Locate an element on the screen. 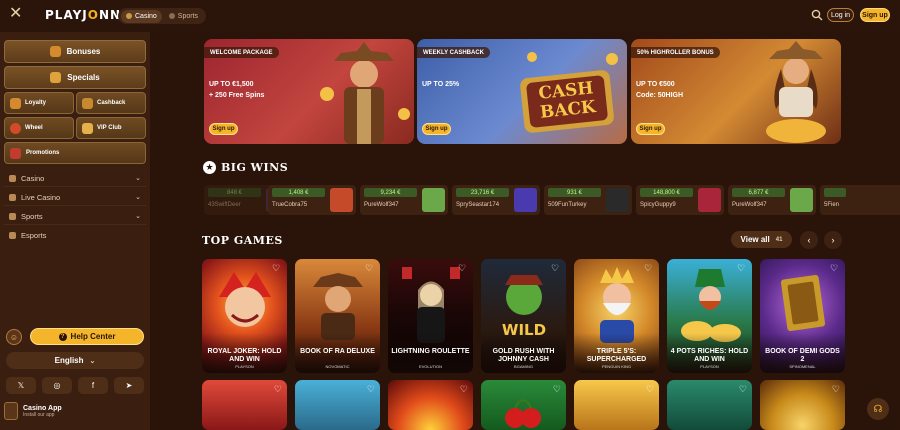 This screenshot has width=900, height=430. win-card: 148,800 € SpicyGuppy9 is located at coordinates (680, 200).